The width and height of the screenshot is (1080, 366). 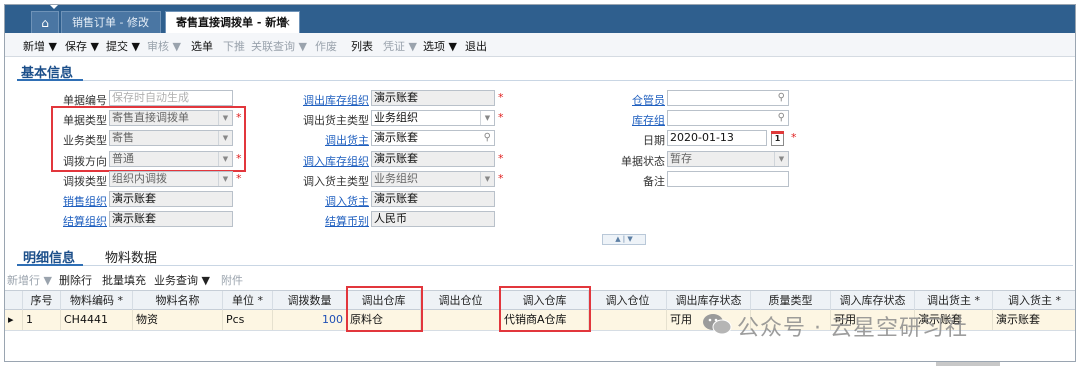 I want to click on out-owner-input: 演示账套 ⚲, so click(x=433, y=138).